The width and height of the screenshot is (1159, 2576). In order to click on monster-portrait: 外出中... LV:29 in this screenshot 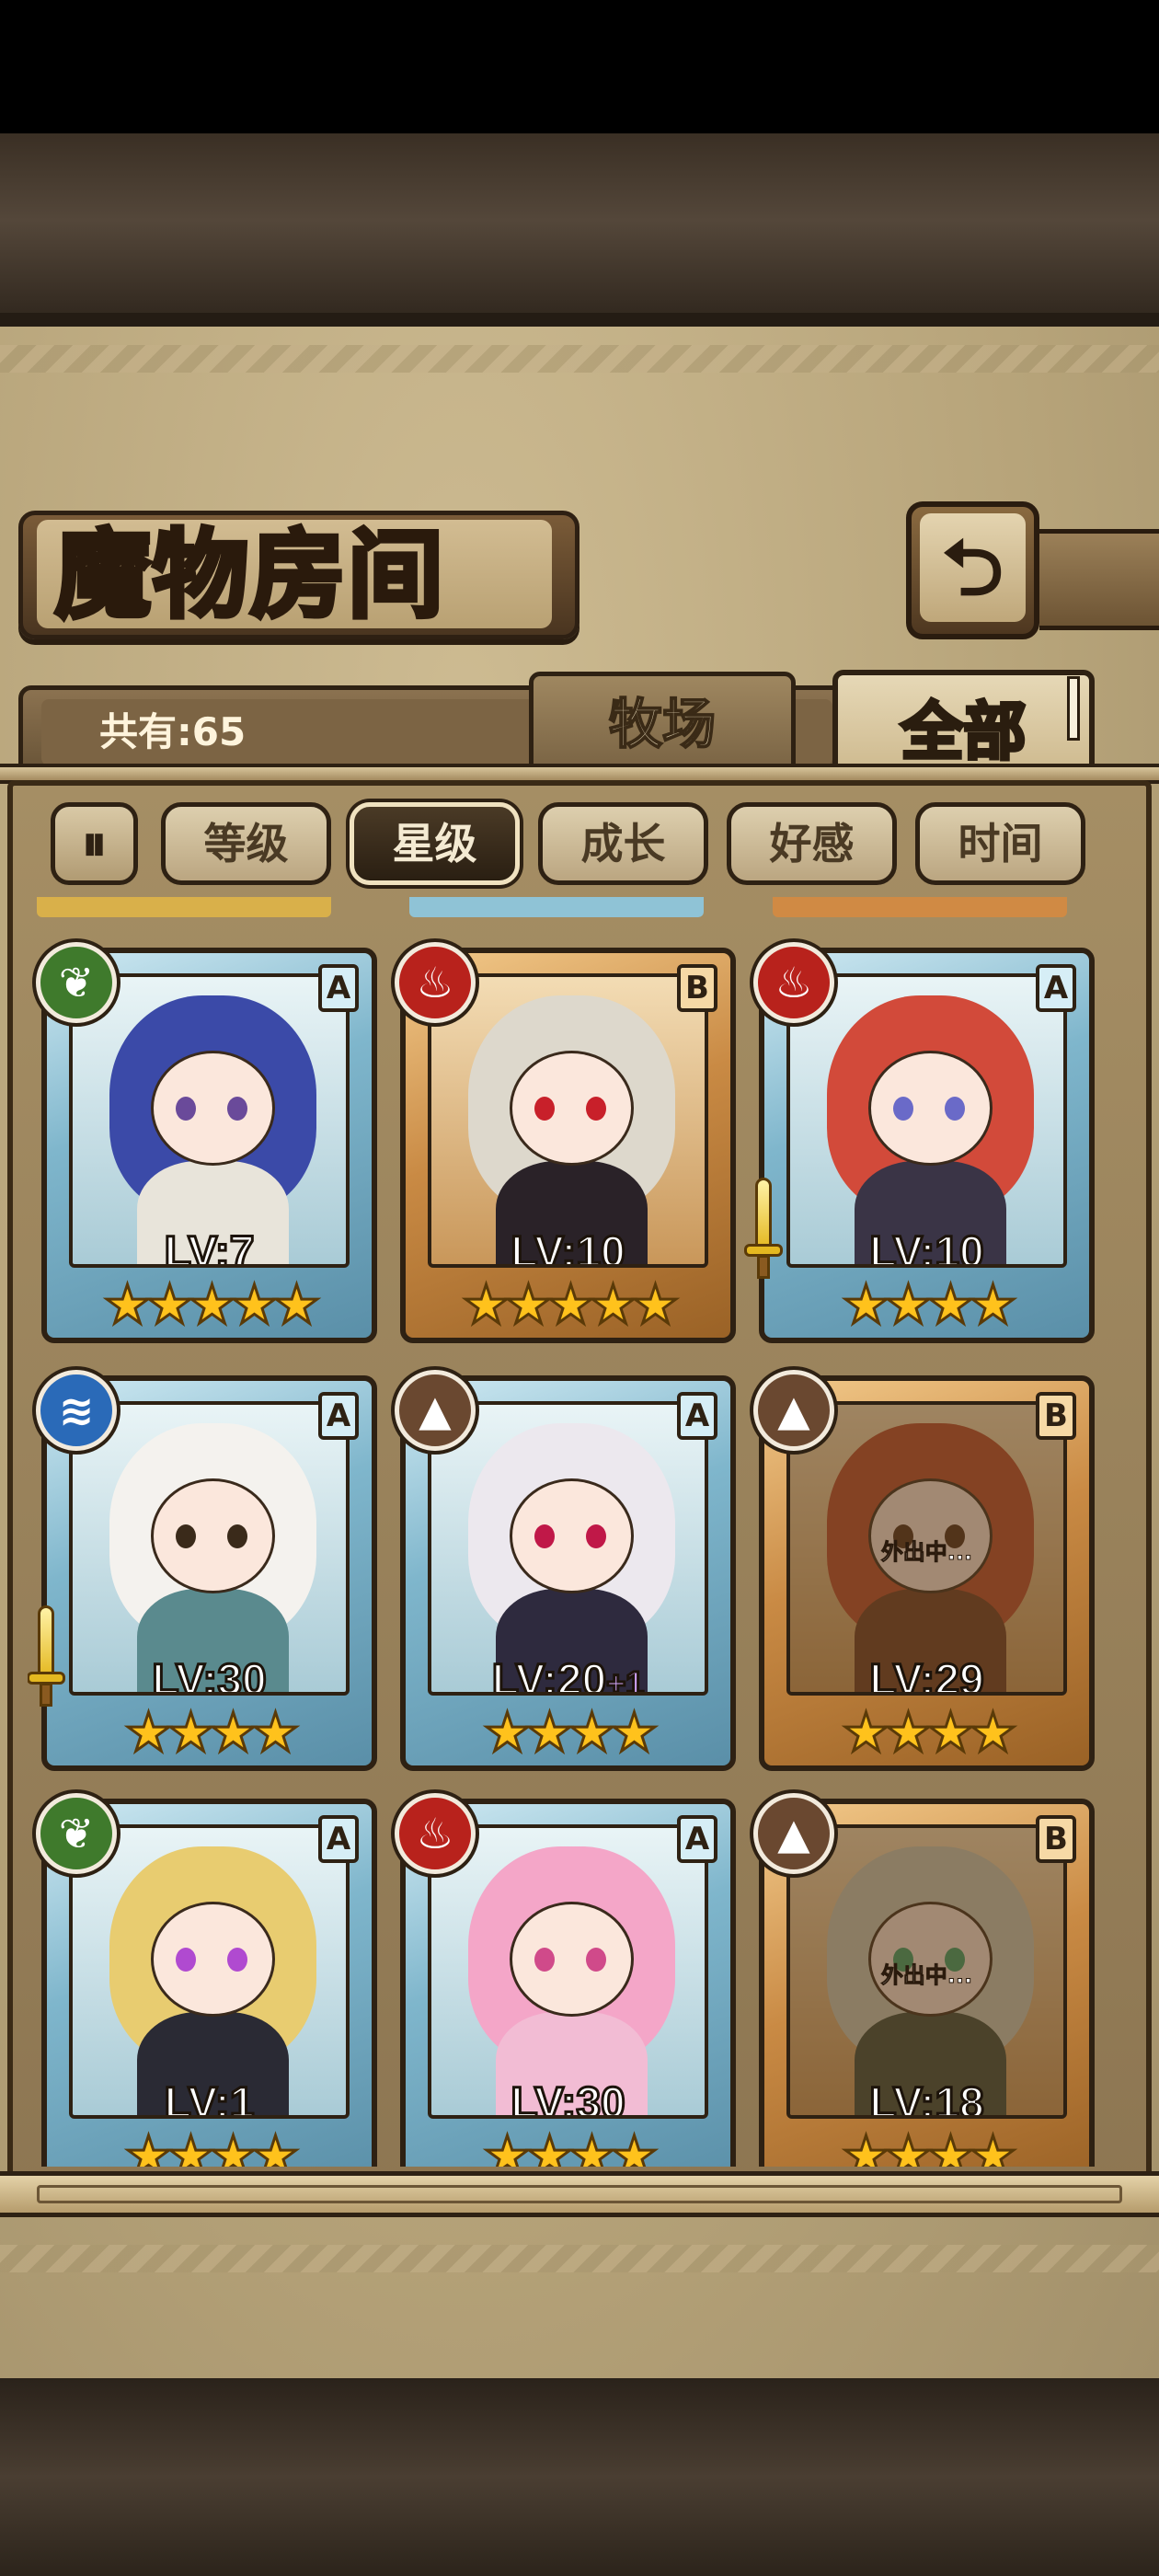, I will do `click(926, 1548)`.